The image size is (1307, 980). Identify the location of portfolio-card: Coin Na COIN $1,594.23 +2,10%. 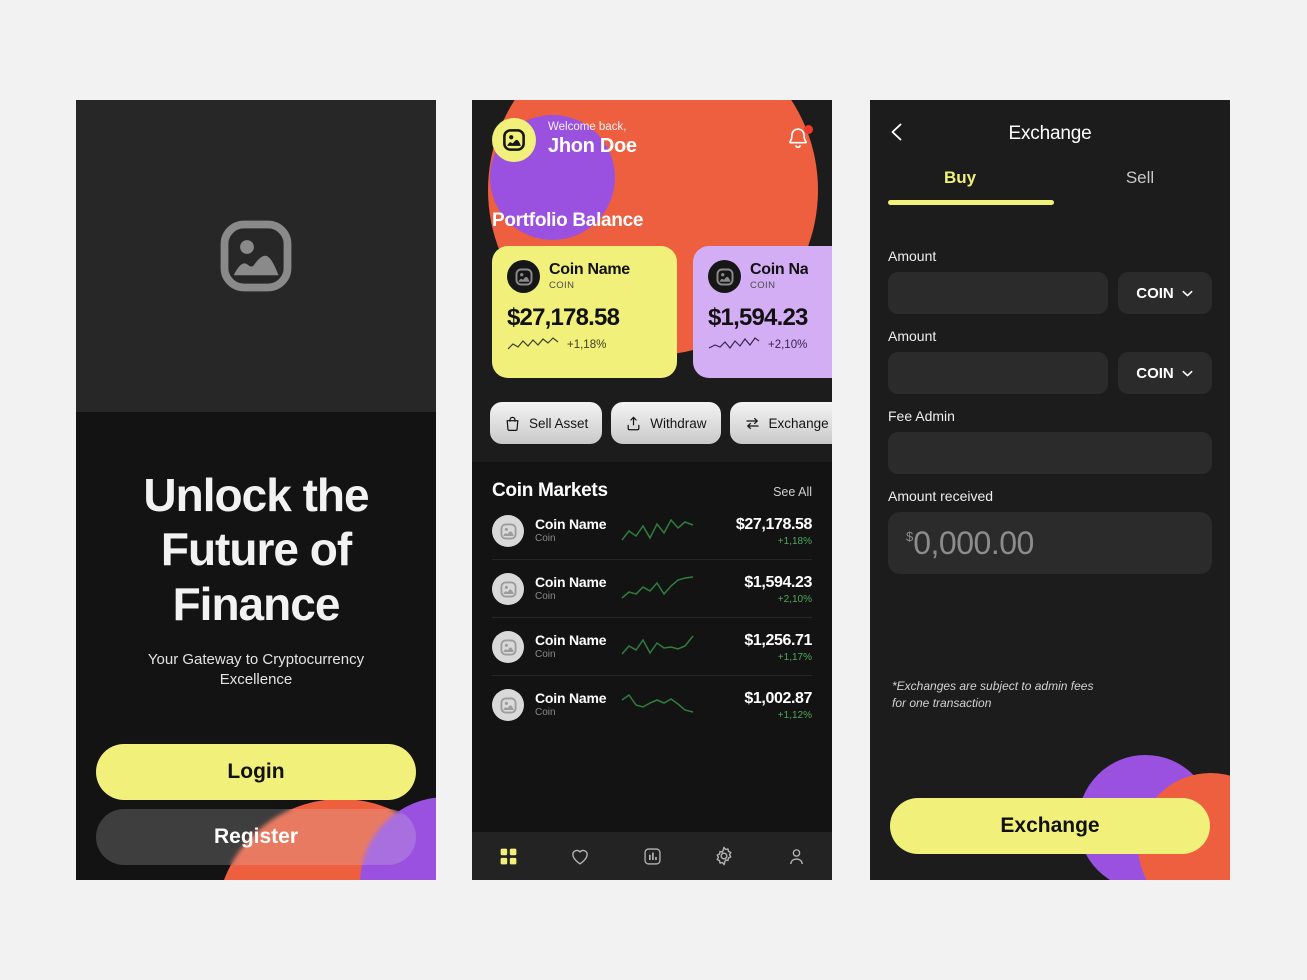
(762, 312).